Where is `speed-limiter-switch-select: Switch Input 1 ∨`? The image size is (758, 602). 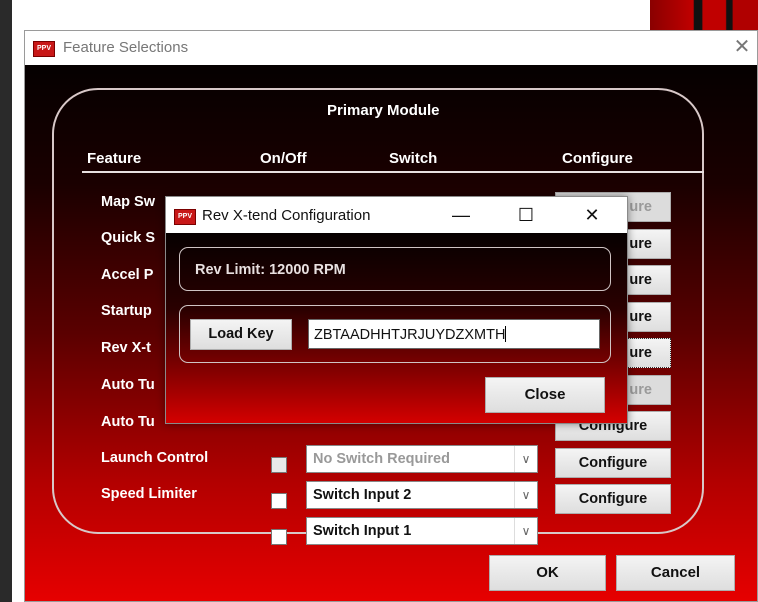
speed-limiter-switch-select: Switch Input 1 ∨ is located at coordinates (422, 531).